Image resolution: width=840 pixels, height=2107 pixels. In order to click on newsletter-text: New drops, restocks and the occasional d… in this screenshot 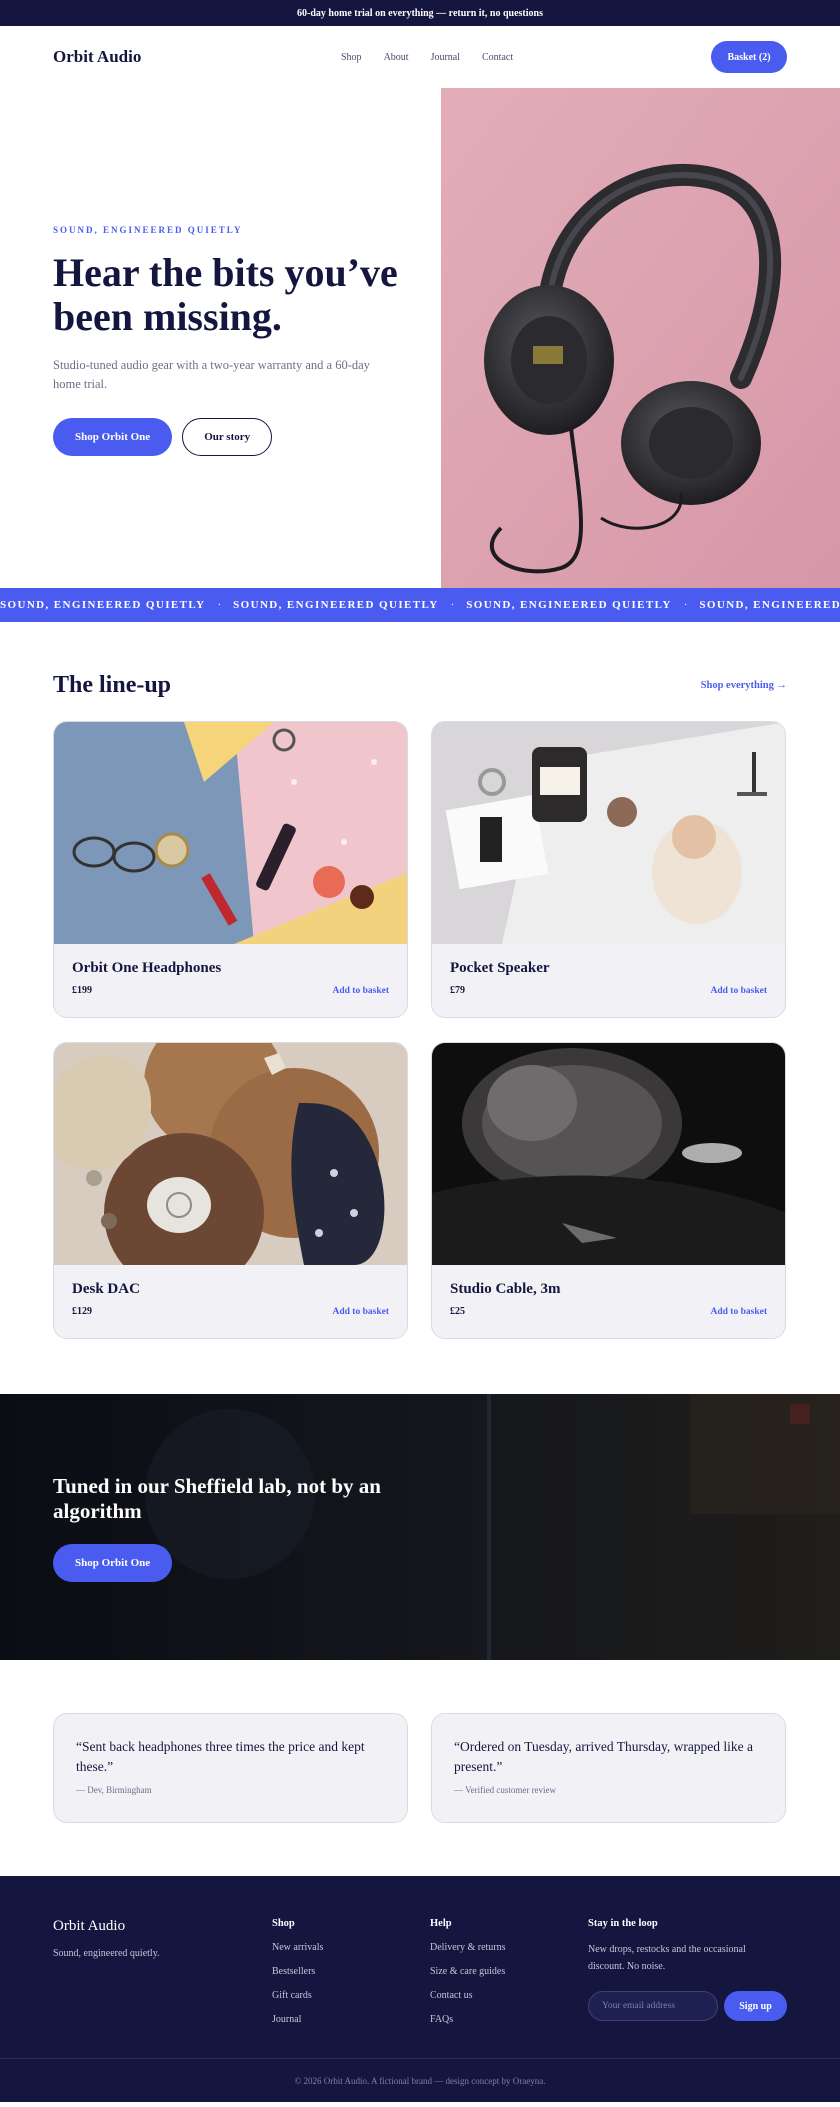, I will do `click(667, 1958)`.